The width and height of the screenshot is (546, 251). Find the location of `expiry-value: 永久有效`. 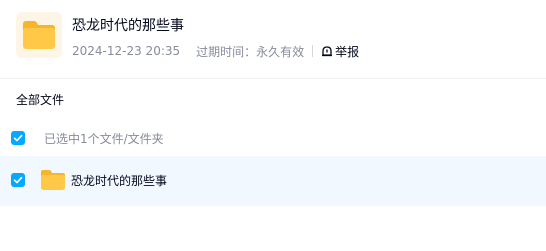

expiry-value: 永久有效 is located at coordinates (280, 51).